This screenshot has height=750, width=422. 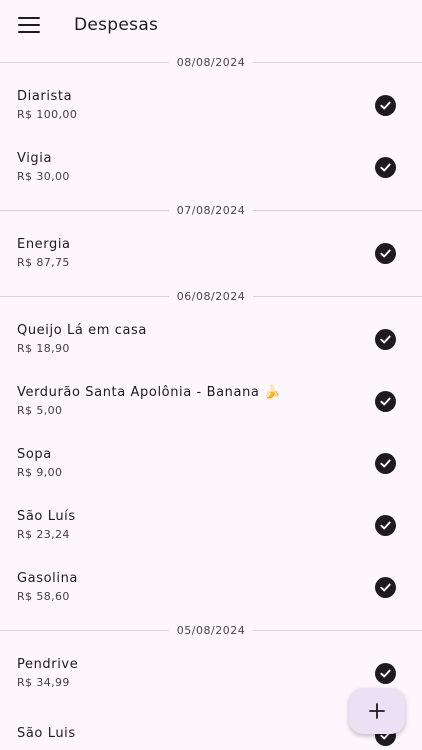 I want to click on page-title: Despesas, so click(x=116, y=25).